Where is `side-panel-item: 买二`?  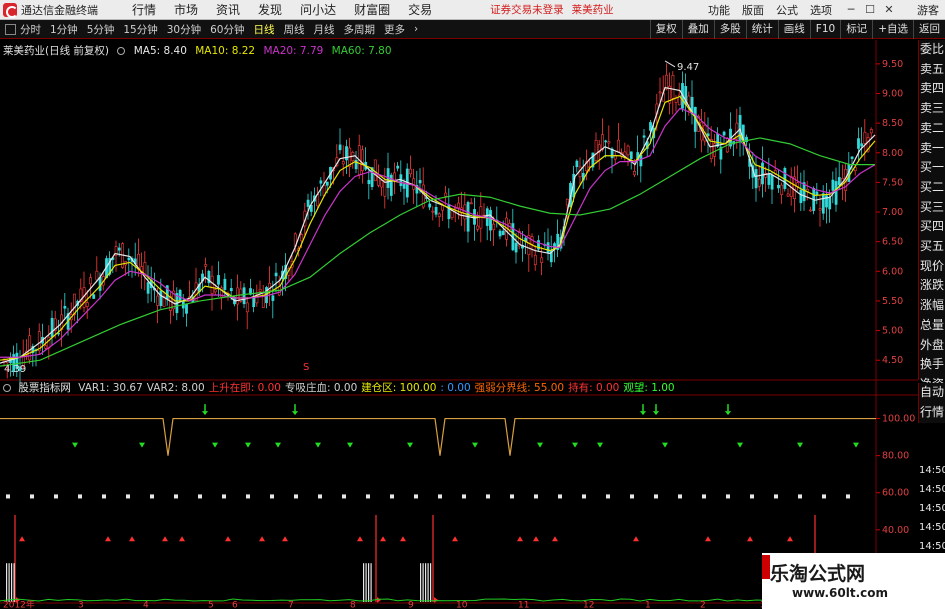
side-panel-item: 买二 is located at coordinates (932, 188).